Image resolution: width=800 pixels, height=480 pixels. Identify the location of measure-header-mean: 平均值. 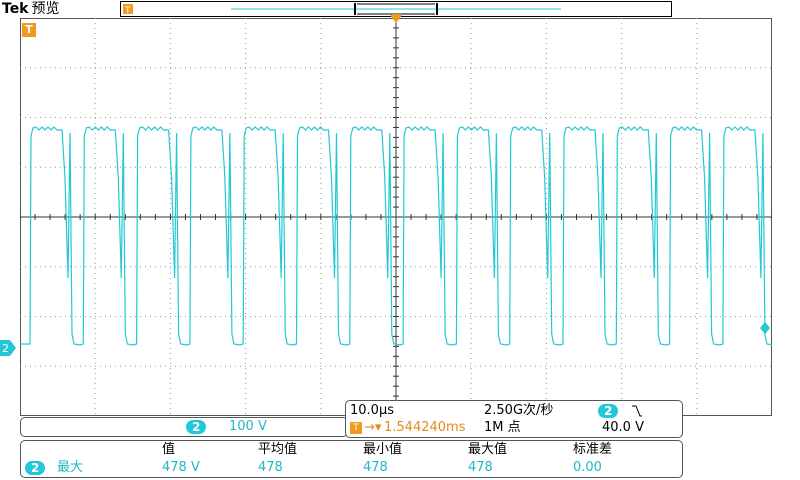
(278, 449).